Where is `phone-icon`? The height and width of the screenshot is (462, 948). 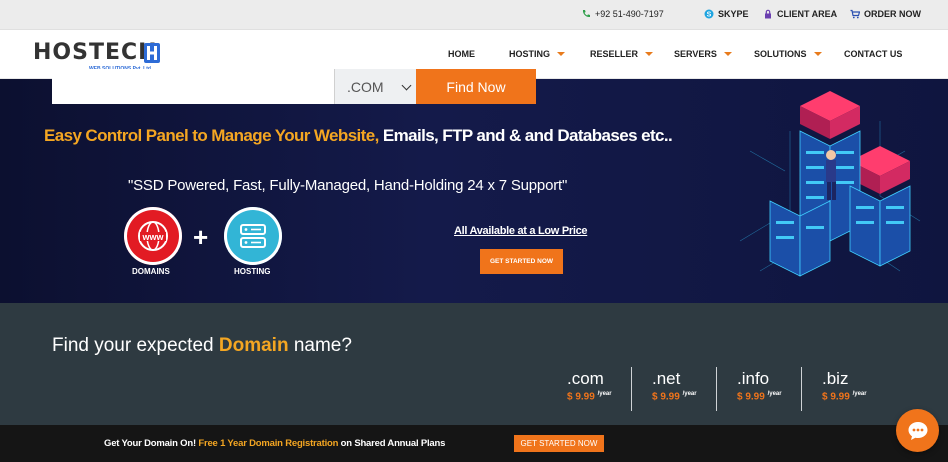 phone-icon is located at coordinates (586, 14).